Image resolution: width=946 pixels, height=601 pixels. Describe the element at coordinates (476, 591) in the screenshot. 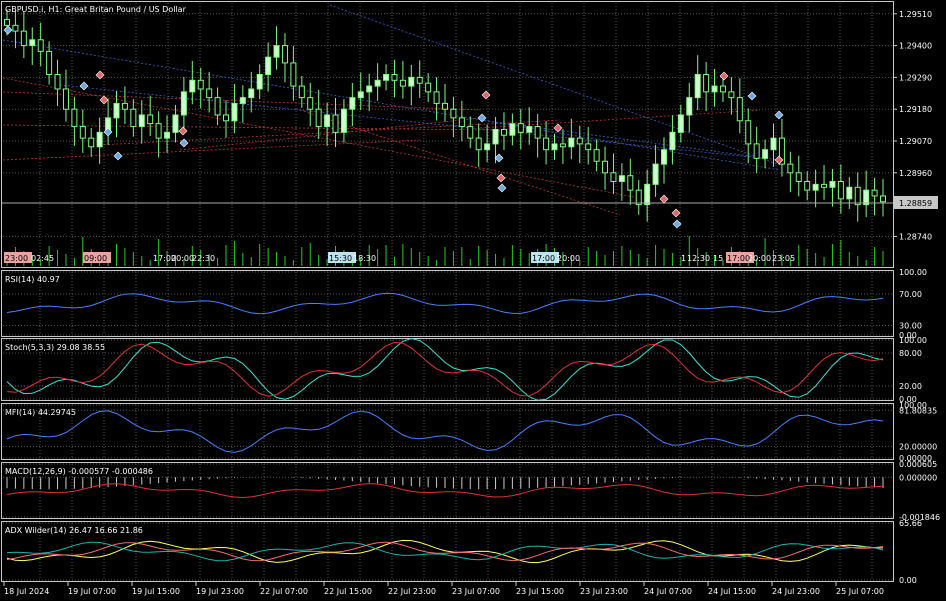

I see `time-tick-label: 23 Jul 07:00` at that location.